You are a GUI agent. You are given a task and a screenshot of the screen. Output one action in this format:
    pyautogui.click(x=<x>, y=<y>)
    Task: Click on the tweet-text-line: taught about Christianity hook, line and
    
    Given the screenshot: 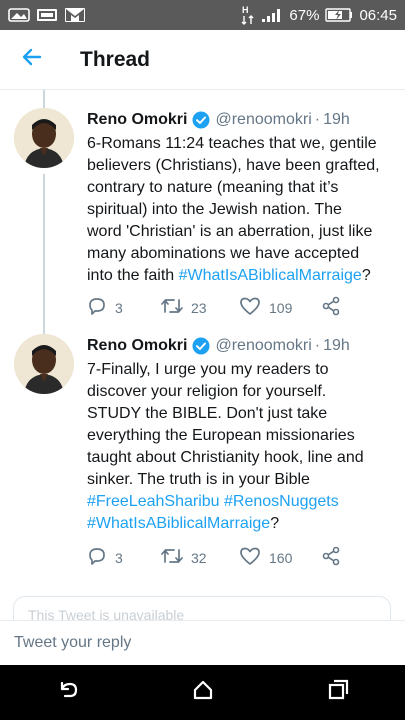 What is the action you would take?
    pyautogui.click(x=225, y=457)
    